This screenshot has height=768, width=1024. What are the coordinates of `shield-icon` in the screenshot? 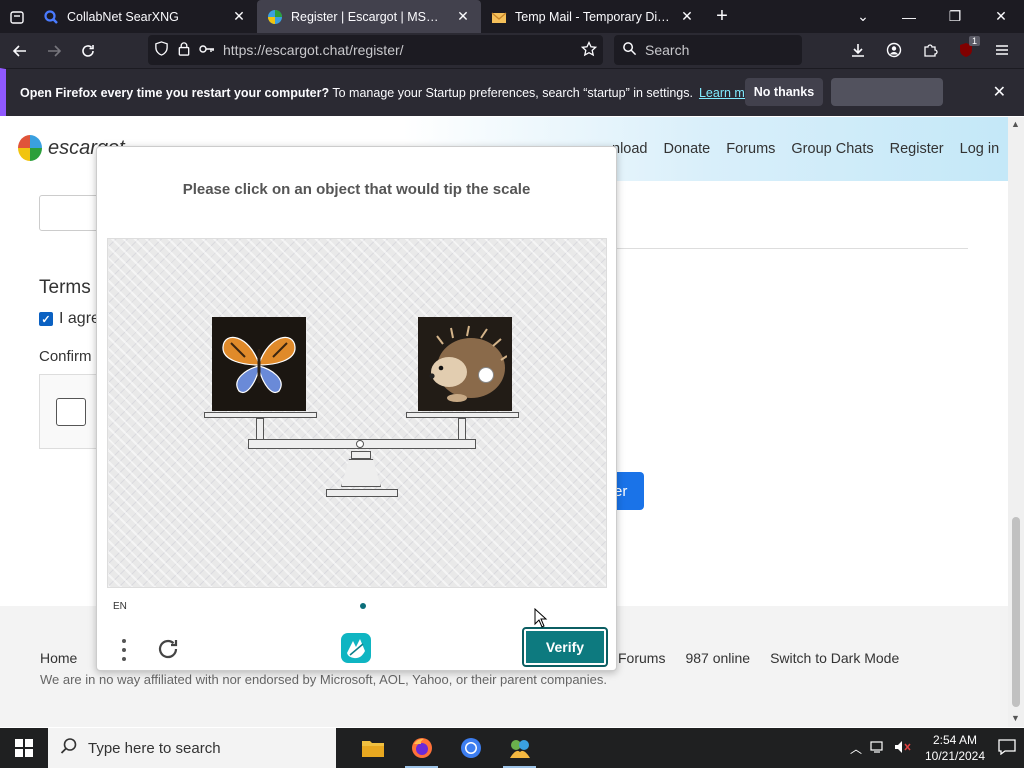 It's located at (161, 50).